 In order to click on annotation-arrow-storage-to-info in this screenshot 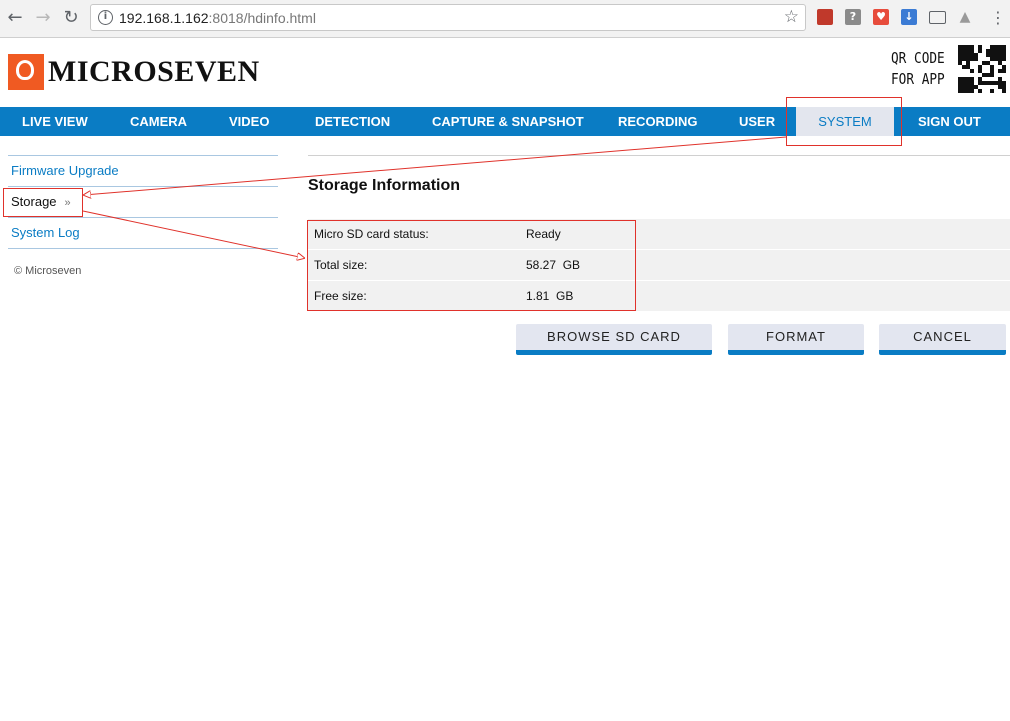, I will do `click(193, 234)`.